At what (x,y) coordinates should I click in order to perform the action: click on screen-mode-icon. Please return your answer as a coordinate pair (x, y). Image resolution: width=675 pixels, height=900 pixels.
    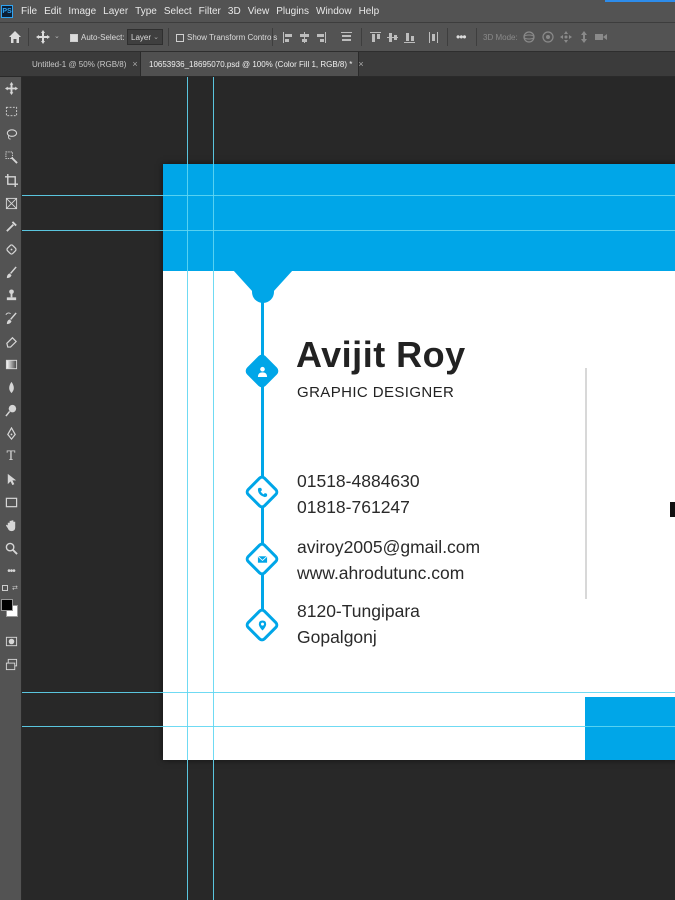
    Looking at the image, I should click on (11, 664).